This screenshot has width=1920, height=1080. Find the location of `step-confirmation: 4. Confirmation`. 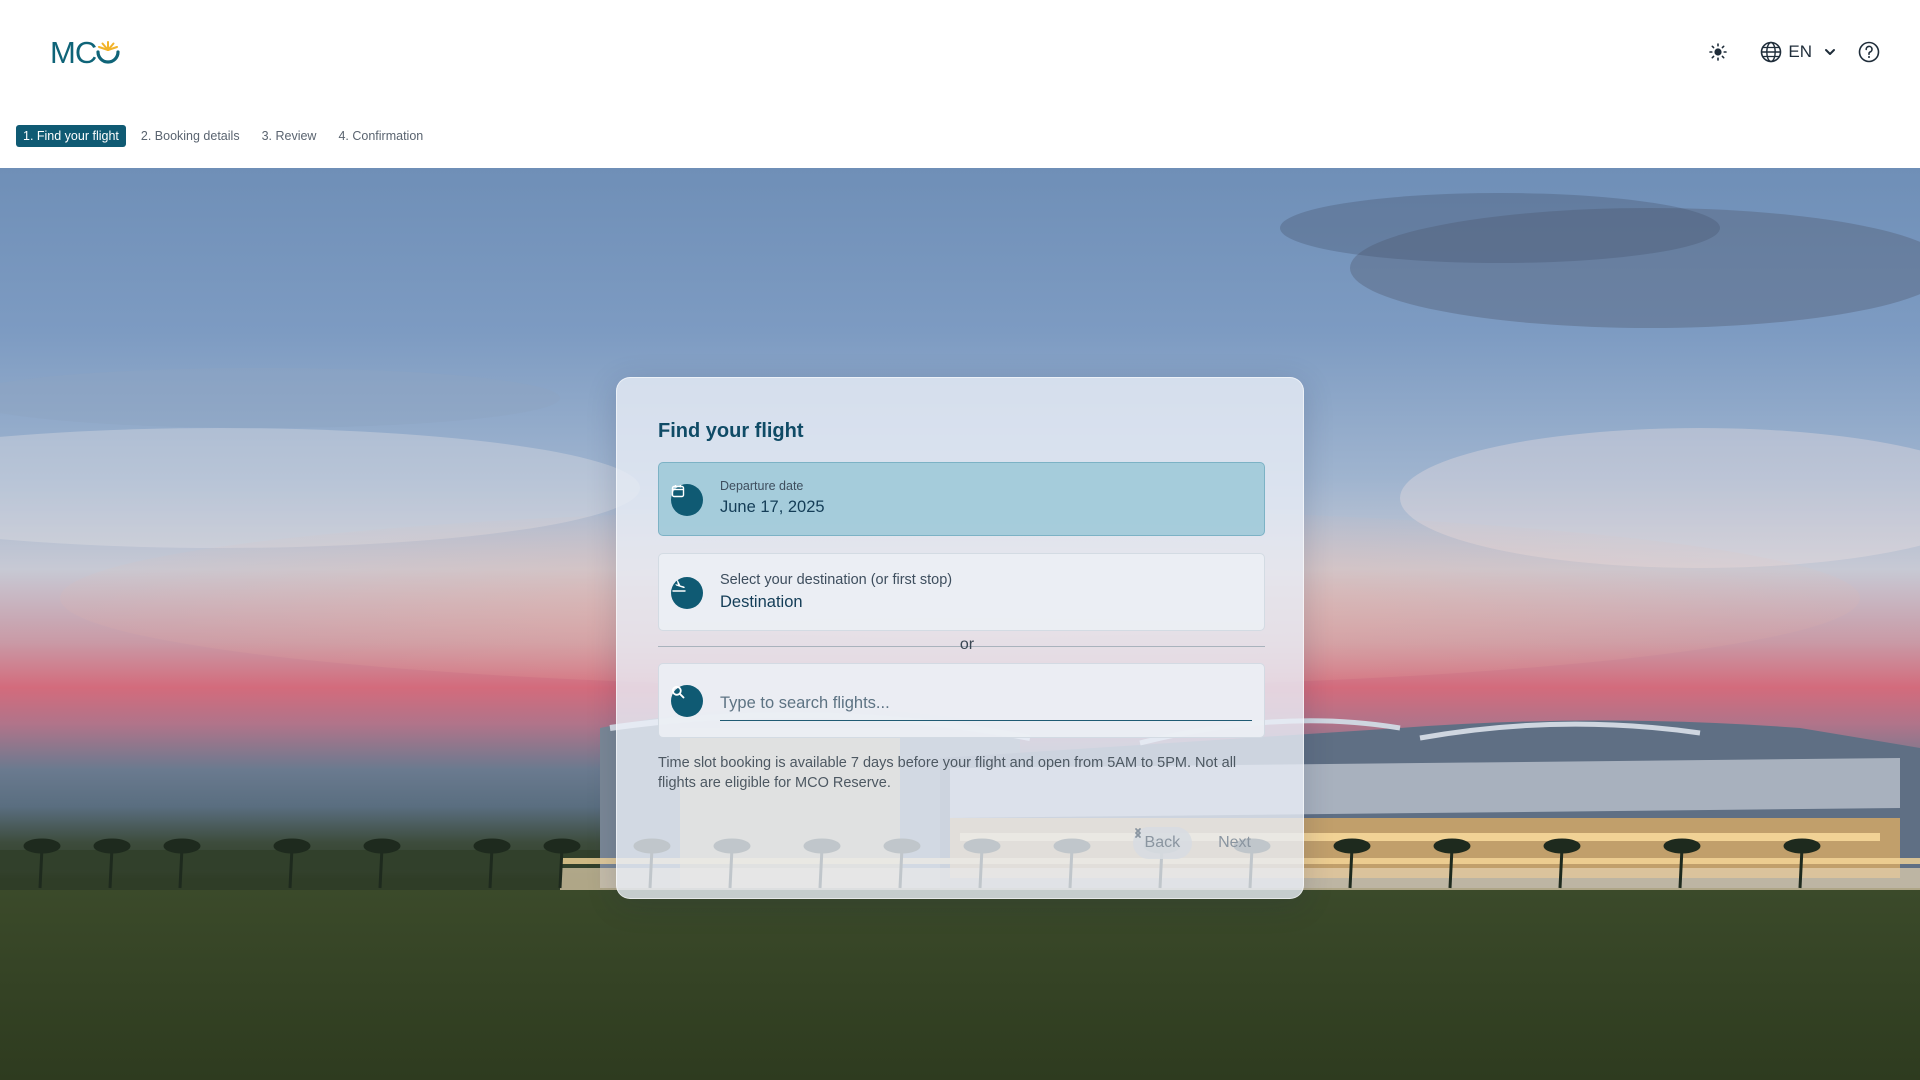

step-confirmation: 4. Confirmation is located at coordinates (380, 136).